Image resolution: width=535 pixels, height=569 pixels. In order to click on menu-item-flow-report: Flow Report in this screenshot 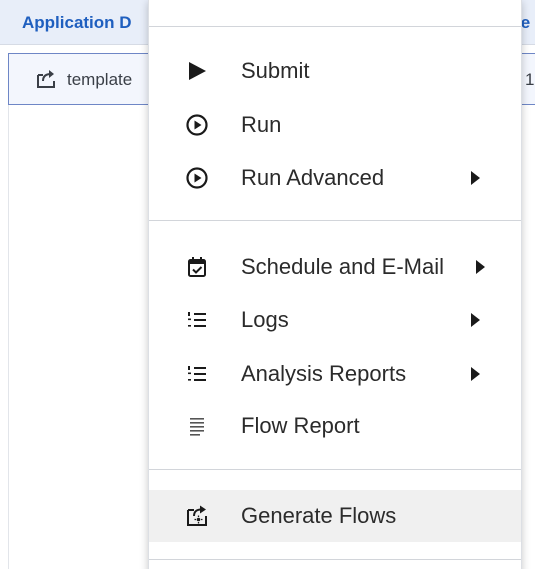, I will do `click(335, 426)`.